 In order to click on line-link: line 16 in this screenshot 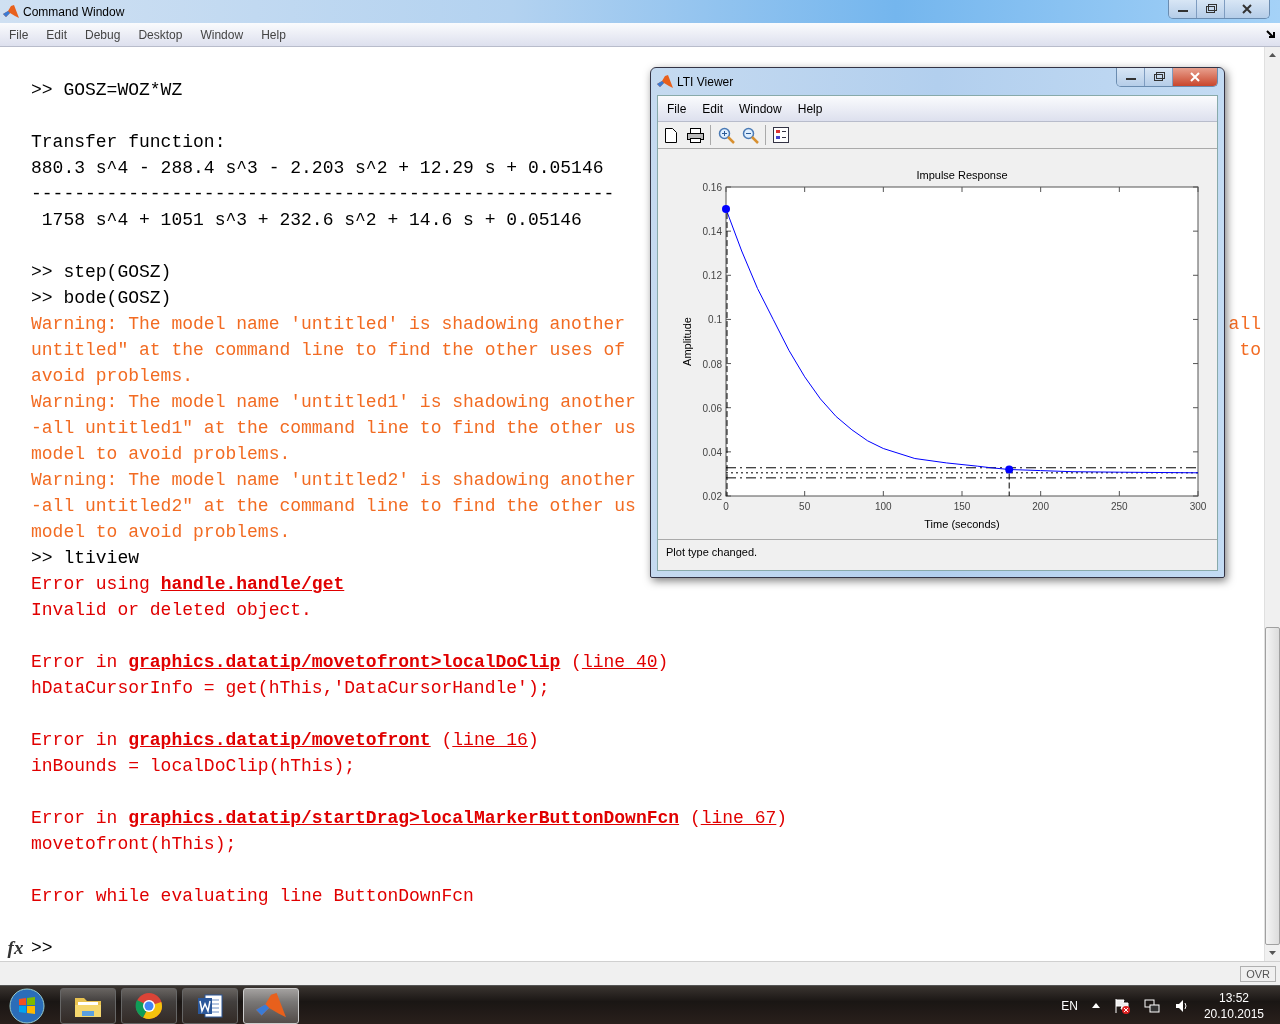, I will do `click(490, 740)`.